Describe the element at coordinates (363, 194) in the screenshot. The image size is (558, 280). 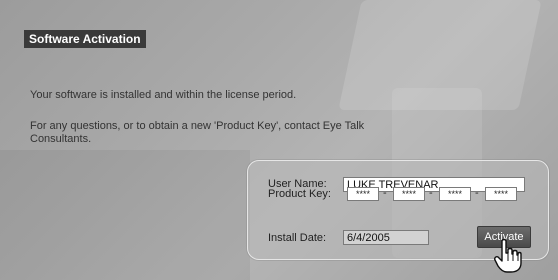
I see `product-key-field-1: ****` at that location.